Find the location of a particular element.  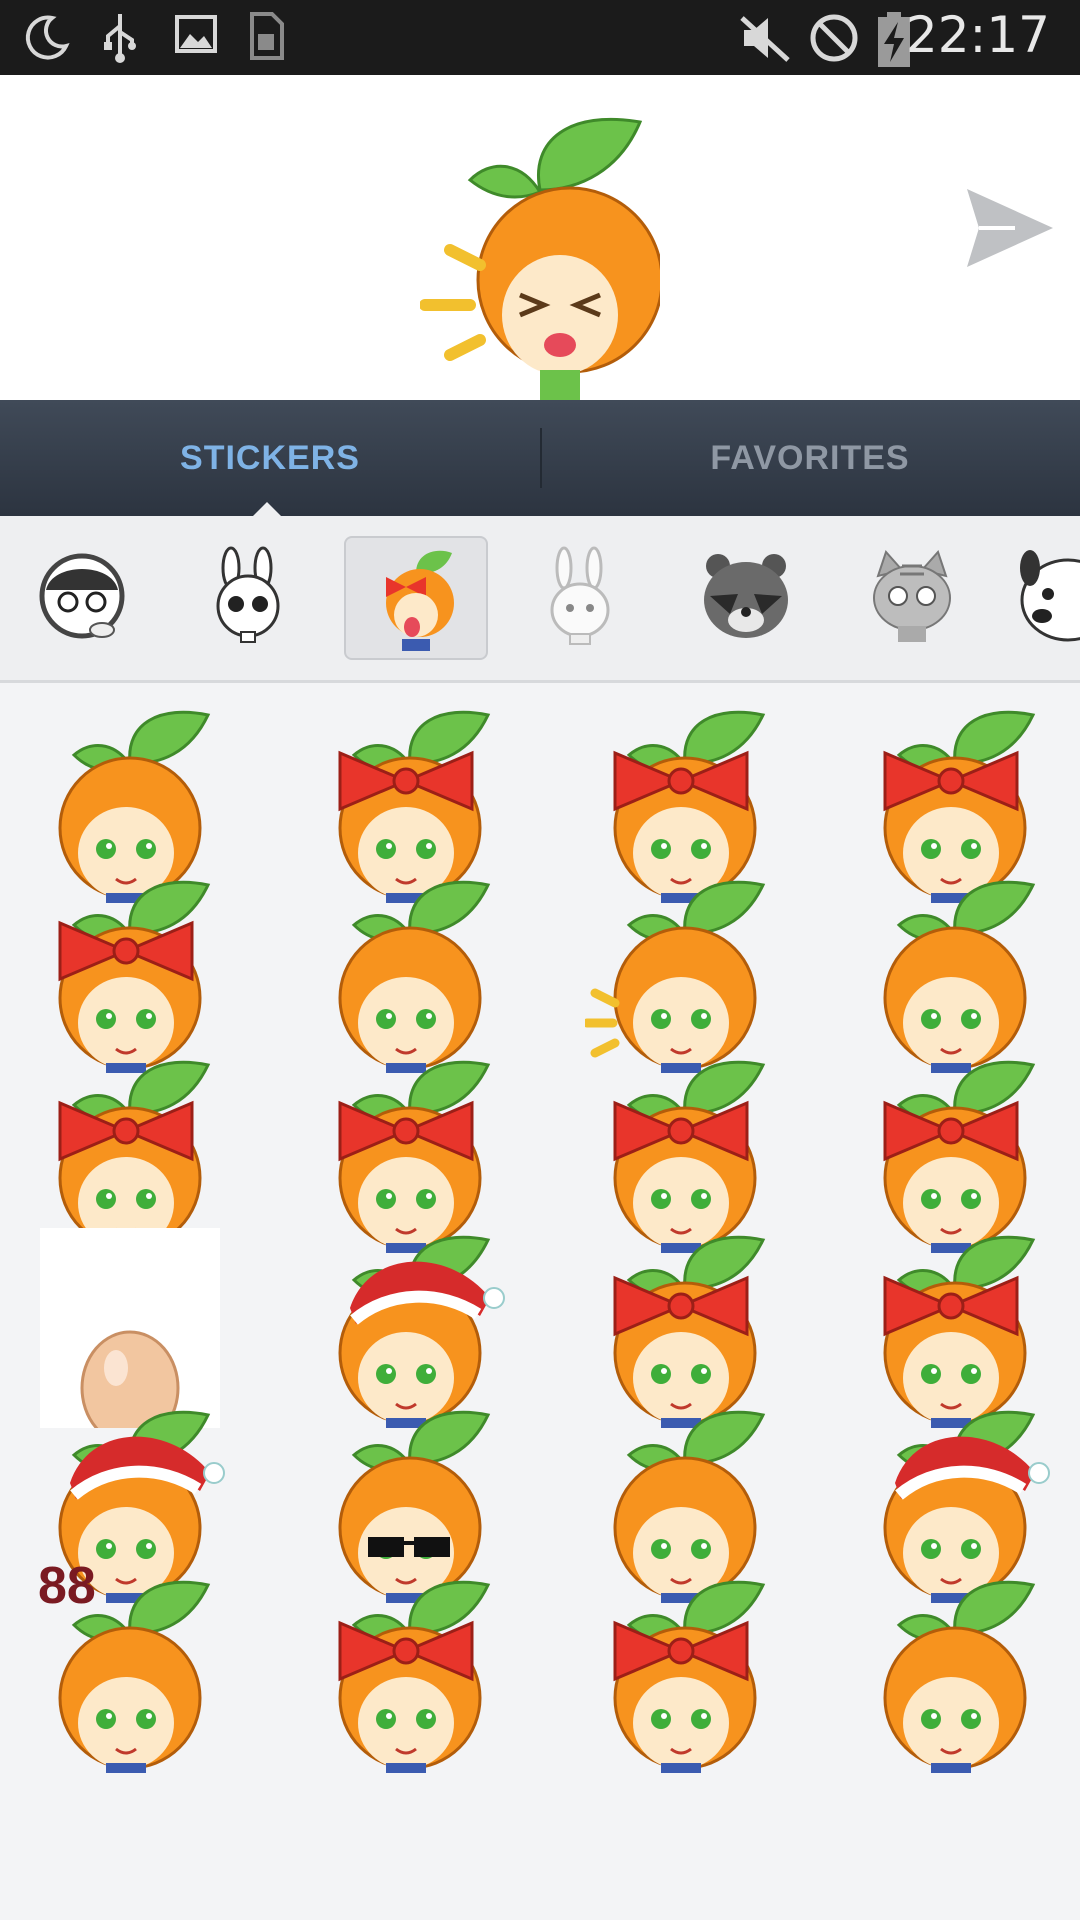

tab-favorites: FAVORITES is located at coordinates (810, 458).